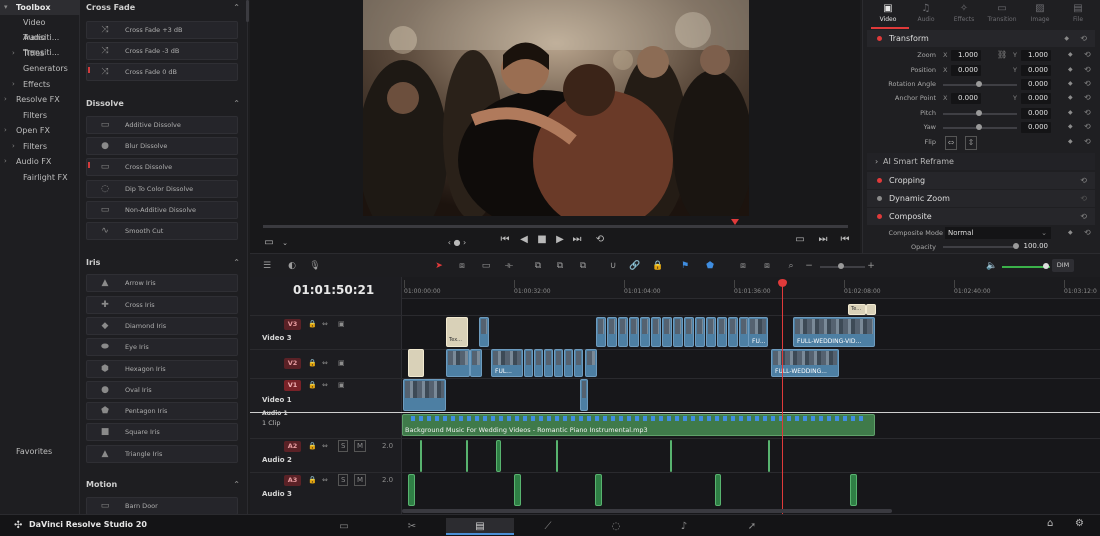 Image resolution: width=1100 pixels, height=536 pixels. Describe the element at coordinates (635, 266) in the screenshot. I see `linked-selection-icon: 🔗` at that location.